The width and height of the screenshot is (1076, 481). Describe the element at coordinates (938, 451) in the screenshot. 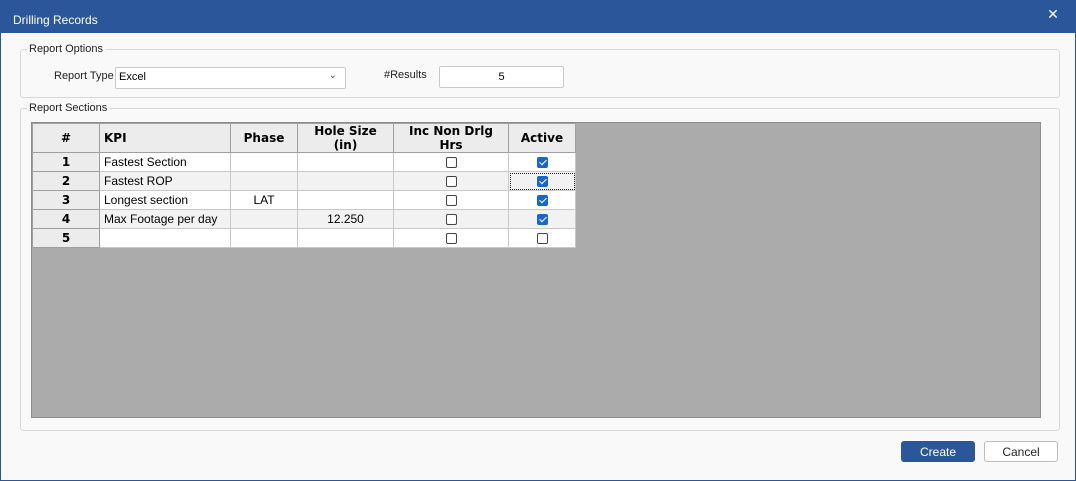

I see `create-button: Create` at that location.